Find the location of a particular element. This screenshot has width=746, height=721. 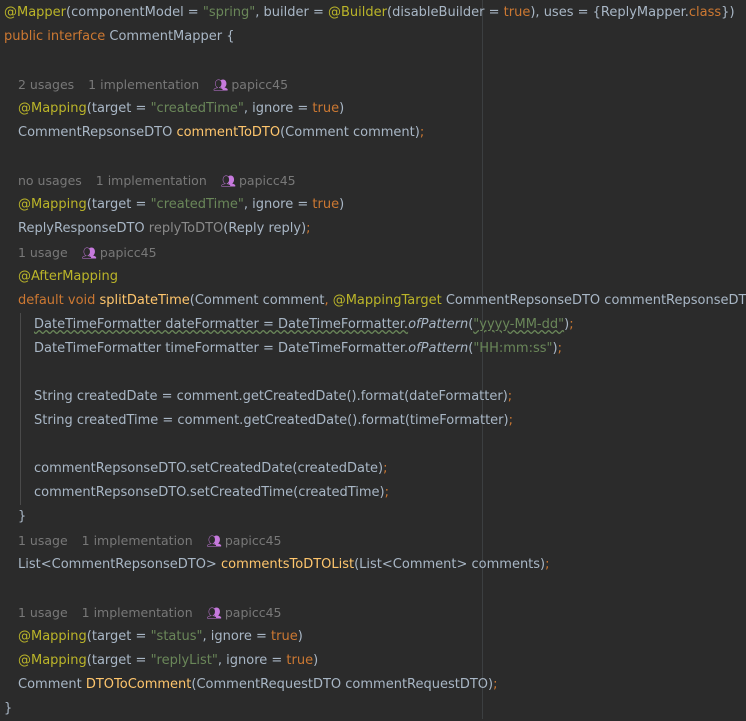

code-line-interface-declaration: public interface CommentMapper { is located at coordinates (119, 37).